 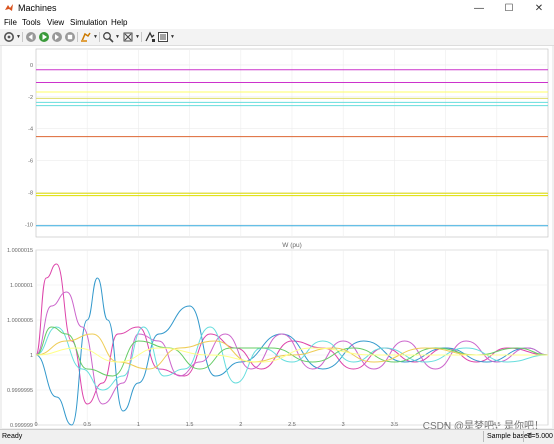 I want to click on x-tick-label: 2.5, so click(x=292, y=425).